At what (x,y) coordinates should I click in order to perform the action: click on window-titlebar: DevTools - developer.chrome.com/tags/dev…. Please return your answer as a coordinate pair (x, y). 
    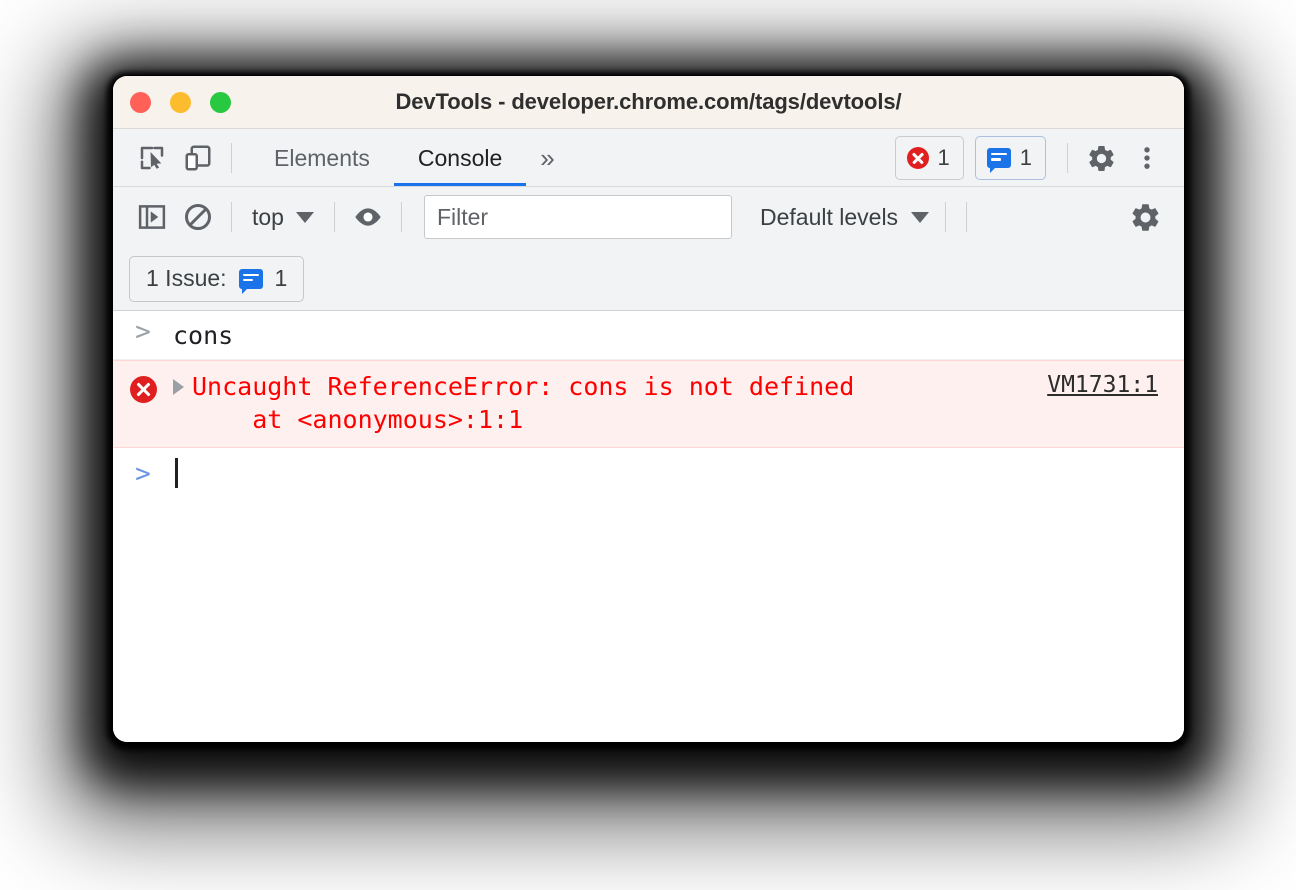
    Looking at the image, I should click on (648, 102).